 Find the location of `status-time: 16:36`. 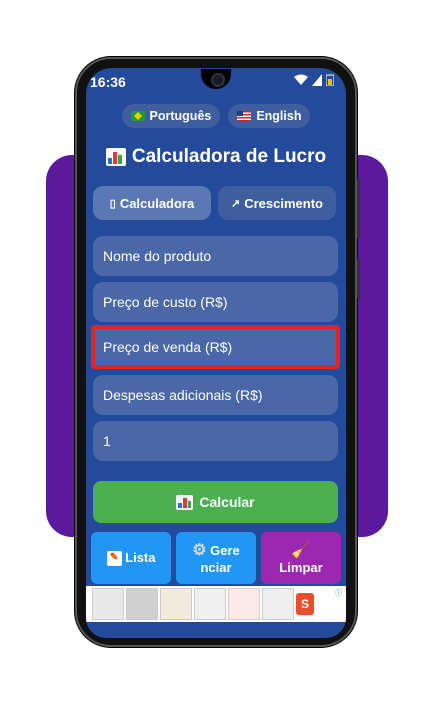

status-time: 16:36 is located at coordinates (108, 82).